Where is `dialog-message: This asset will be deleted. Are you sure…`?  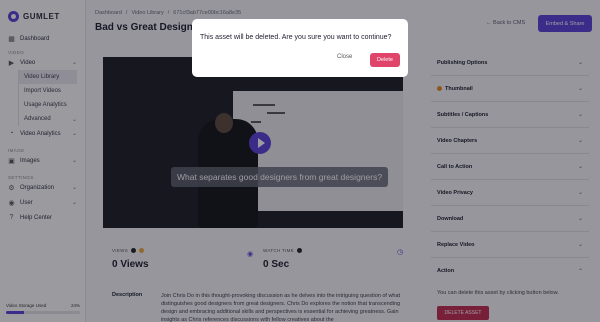 dialog-message: This asset will be deleted. Are you sure… is located at coordinates (296, 37).